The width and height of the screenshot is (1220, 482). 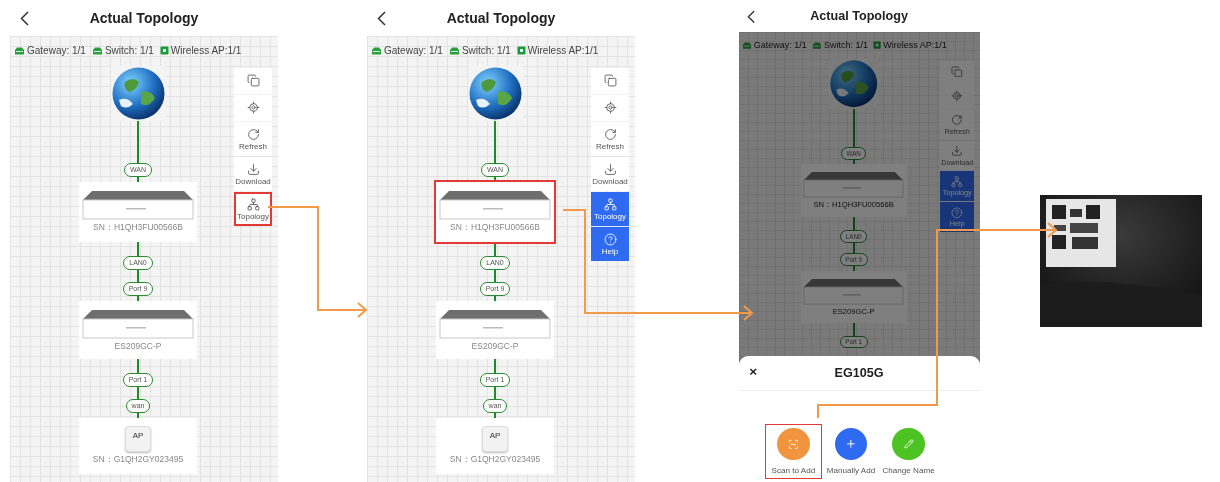 I want to click on scan-icon, so click(x=793, y=444).